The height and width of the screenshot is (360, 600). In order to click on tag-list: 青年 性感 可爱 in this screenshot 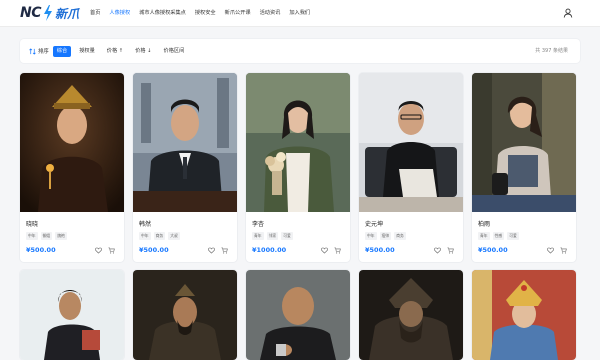, I will do `click(500, 236)`.